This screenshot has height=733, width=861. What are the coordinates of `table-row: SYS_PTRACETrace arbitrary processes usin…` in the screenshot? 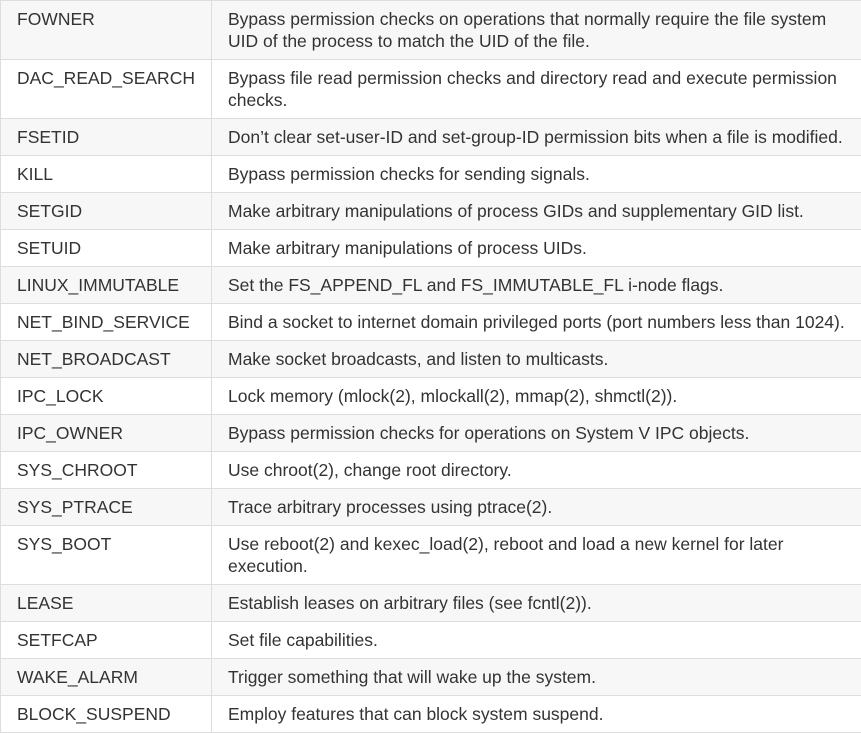 It's located at (431, 507).